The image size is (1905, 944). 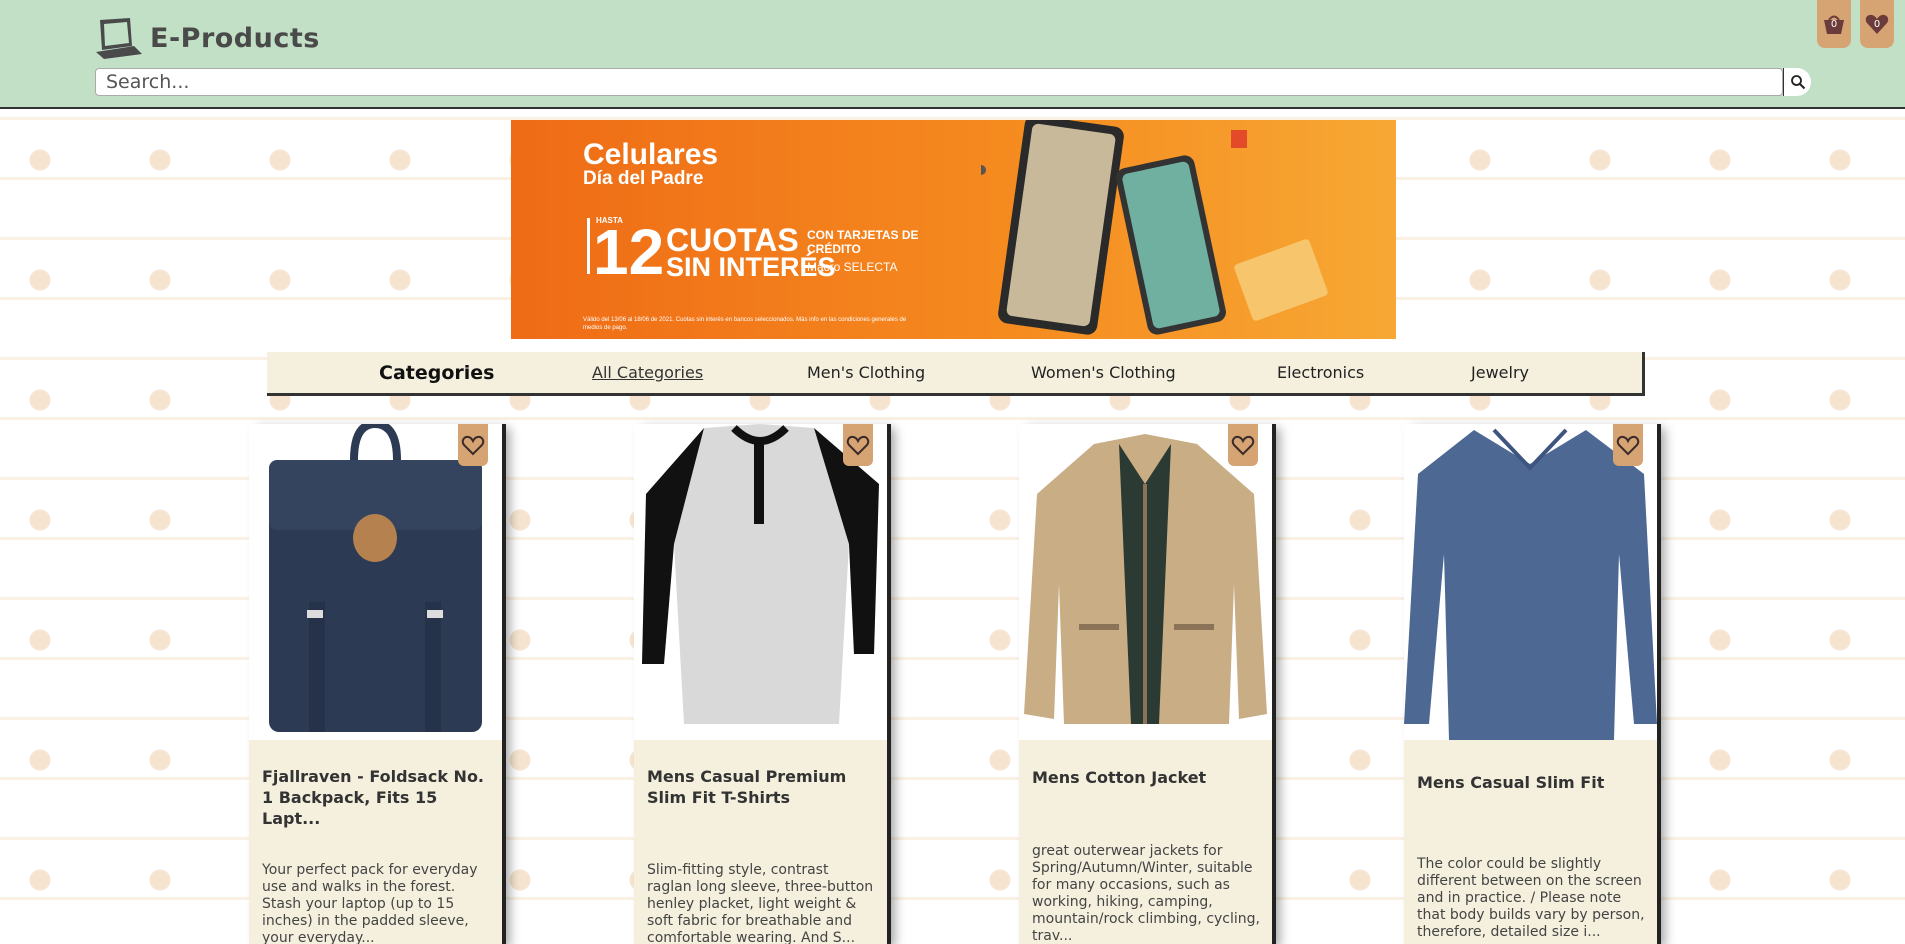 I want to click on search-icon, so click(x=1797, y=82).